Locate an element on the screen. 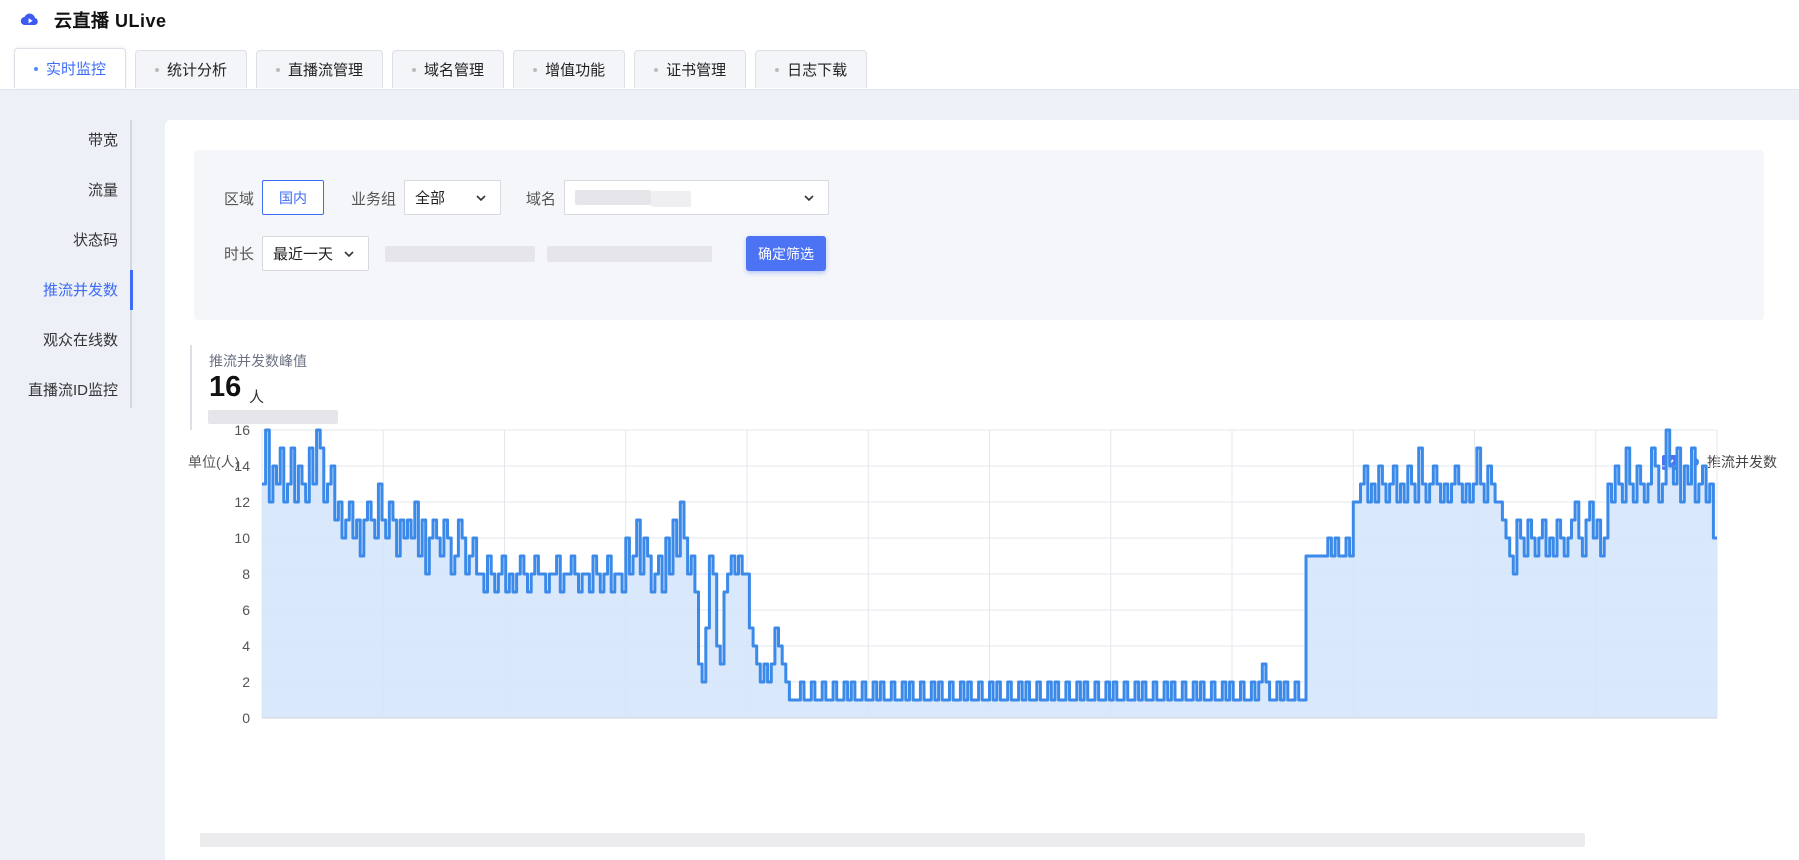  tab-label: 日志下载 is located at coordinates (817, 70).